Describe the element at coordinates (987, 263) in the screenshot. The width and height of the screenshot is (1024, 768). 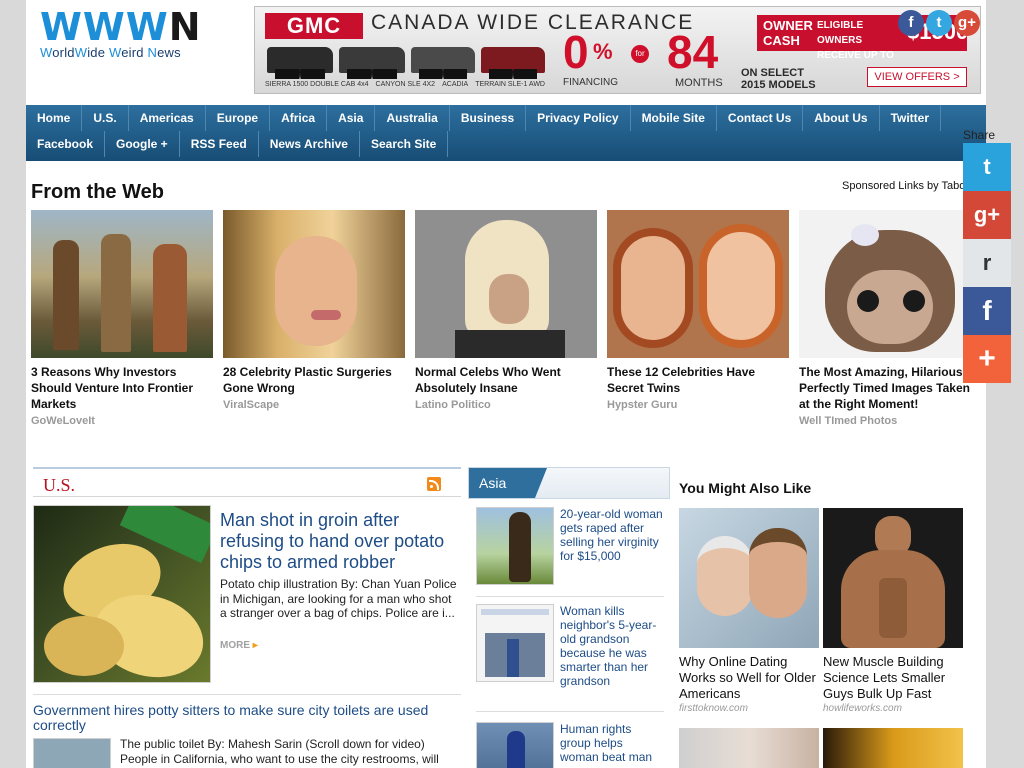
I see `share-reddit-button: r` at that location.